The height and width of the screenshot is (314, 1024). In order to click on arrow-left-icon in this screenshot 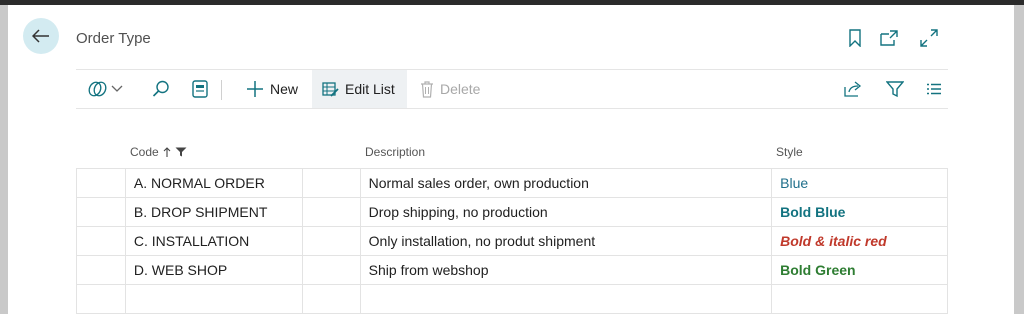, I will do `click(40, 36)`.